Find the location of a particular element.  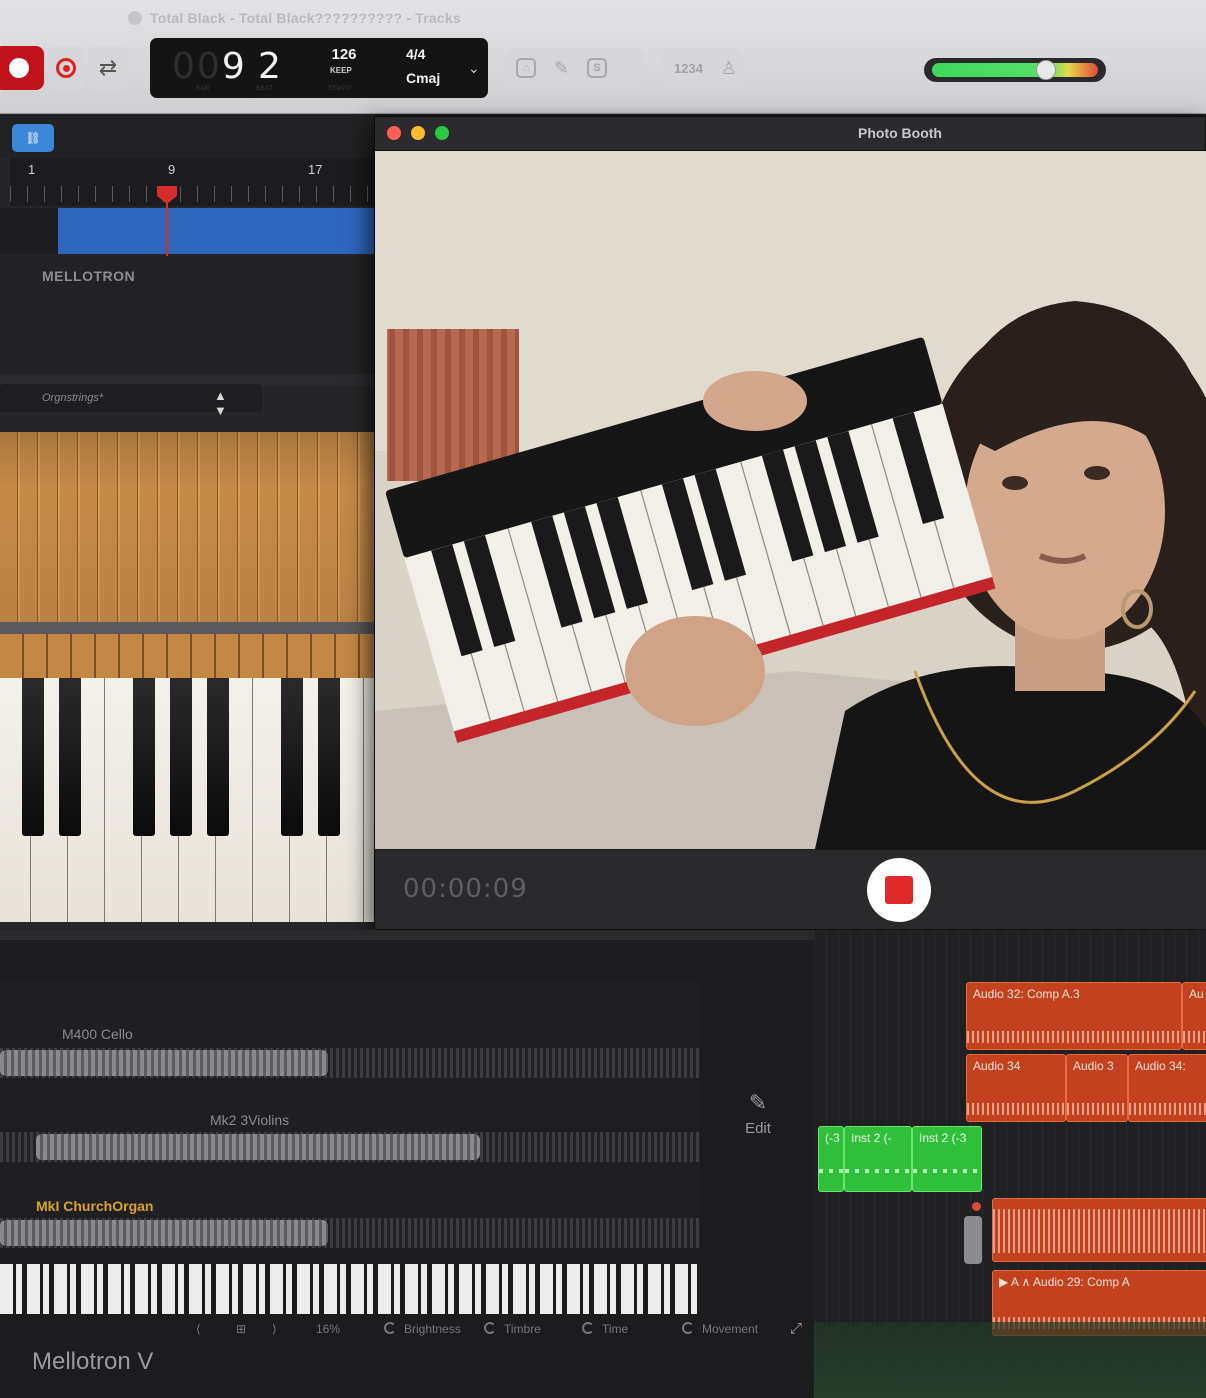

knob-time: Time is located at coordinates (605, 1329).